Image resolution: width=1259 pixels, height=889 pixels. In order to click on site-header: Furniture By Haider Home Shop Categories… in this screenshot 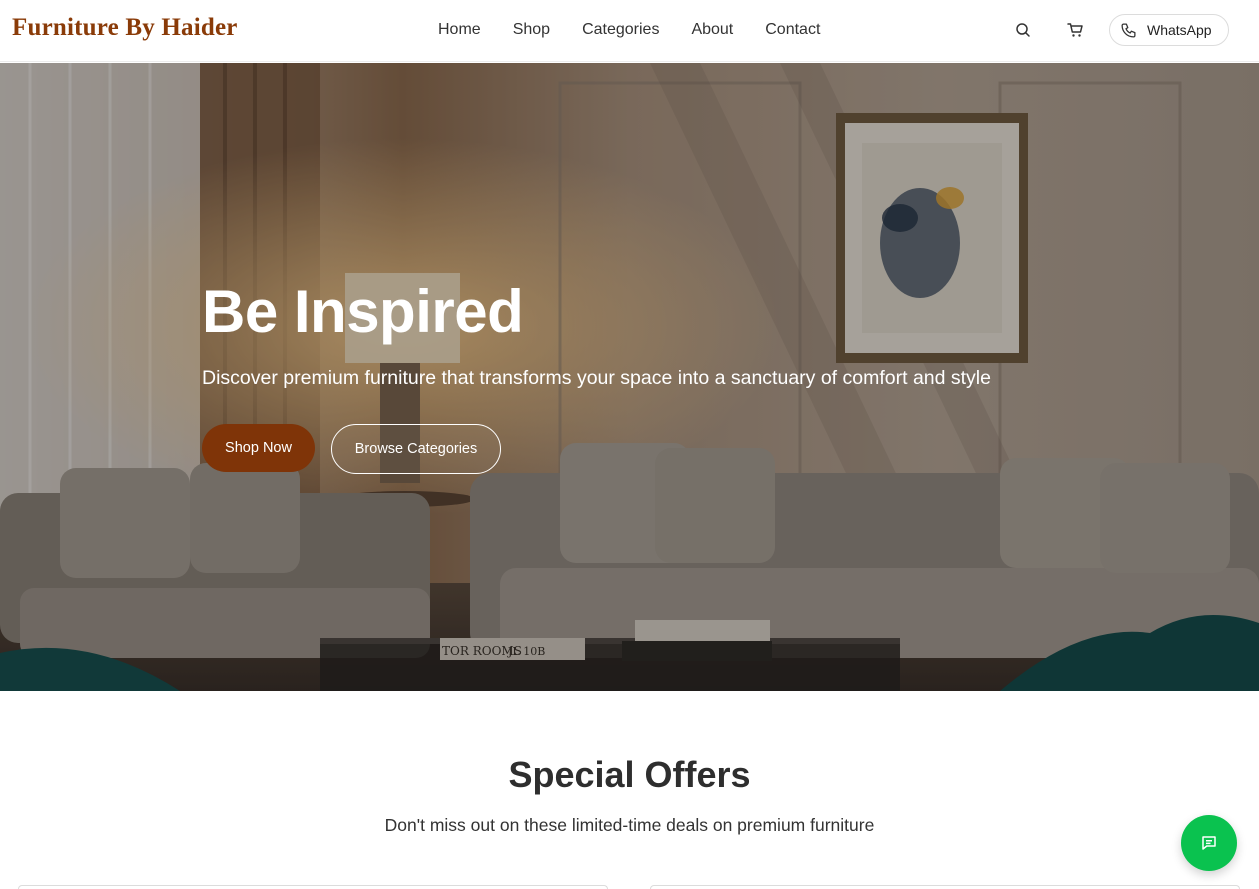, I will do `click(629, 31)`.